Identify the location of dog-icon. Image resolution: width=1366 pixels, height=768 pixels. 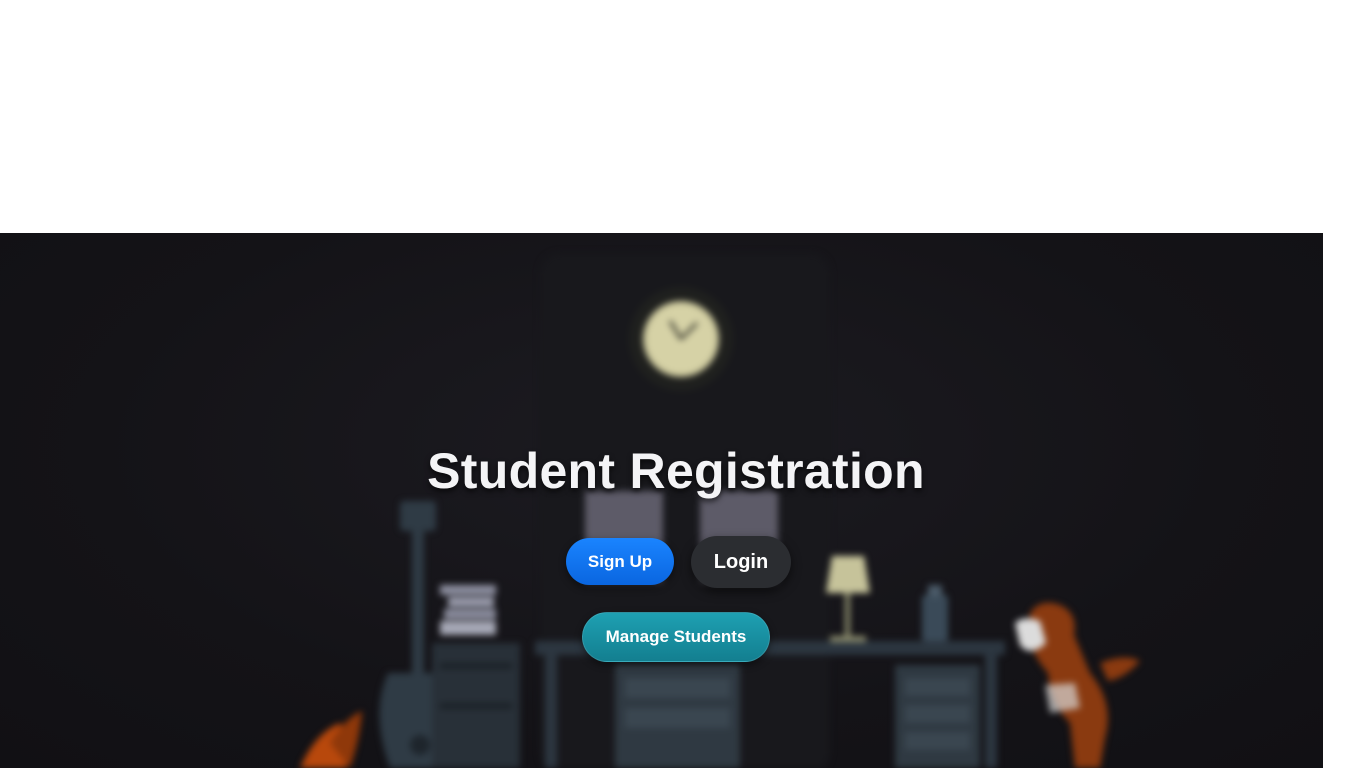
(1077, 685).